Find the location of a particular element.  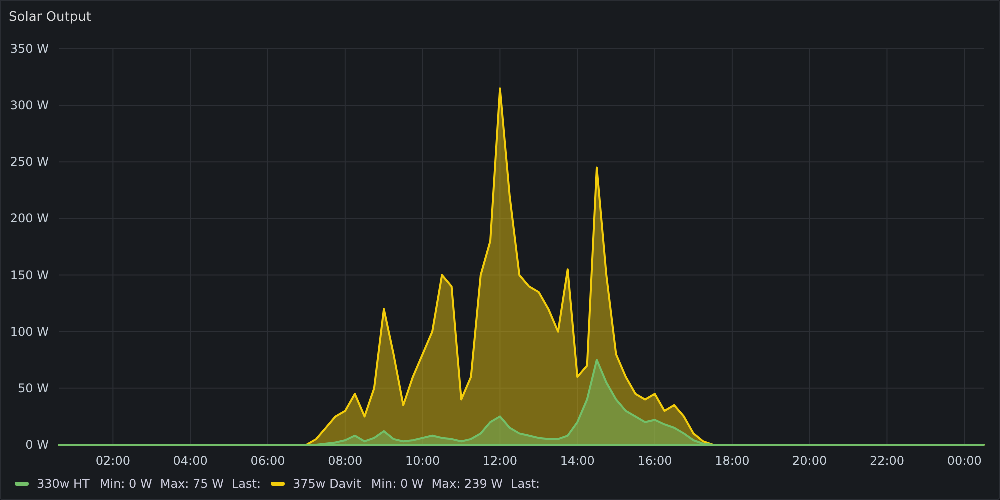

y-axis-label: 250 W is located at coordinates (29, 162).